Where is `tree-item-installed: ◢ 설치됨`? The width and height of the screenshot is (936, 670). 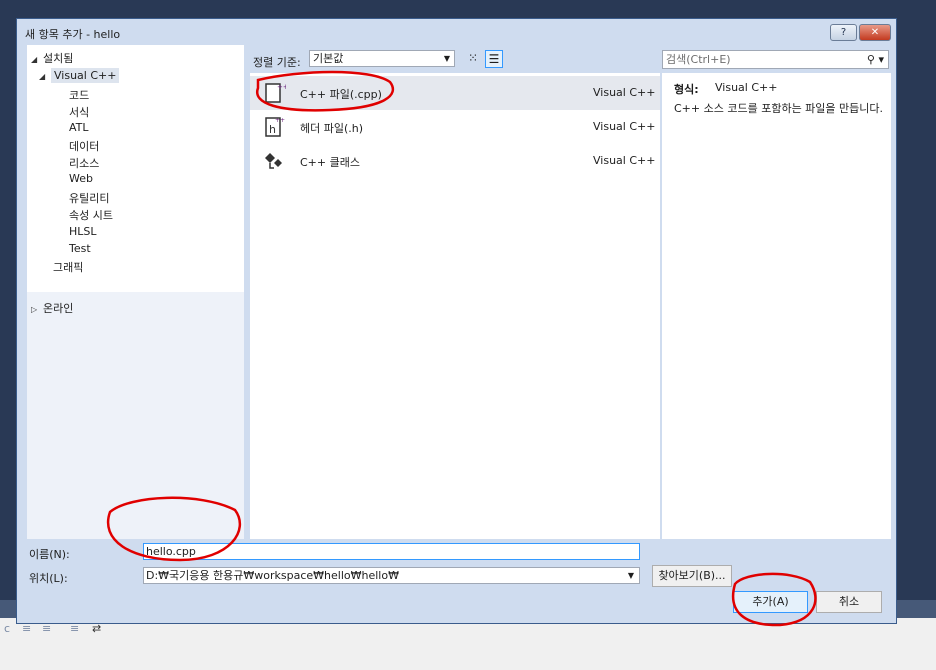
tree-item-installed: ◢ 설치됨 is located at coordinates (52, 58).